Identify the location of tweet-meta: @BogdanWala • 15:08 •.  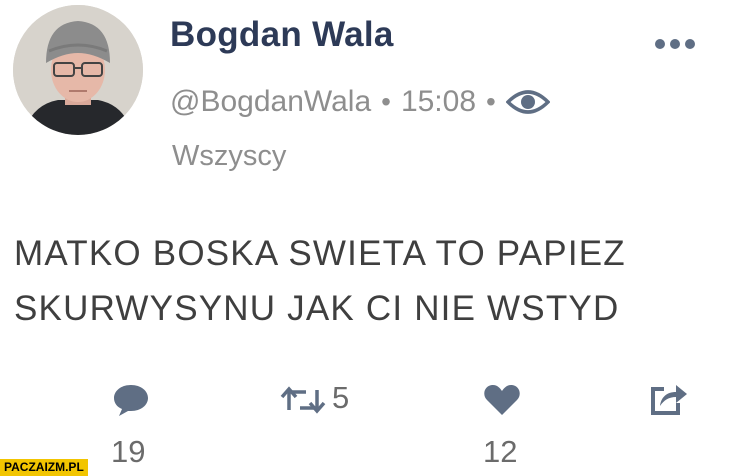
(360, 102).